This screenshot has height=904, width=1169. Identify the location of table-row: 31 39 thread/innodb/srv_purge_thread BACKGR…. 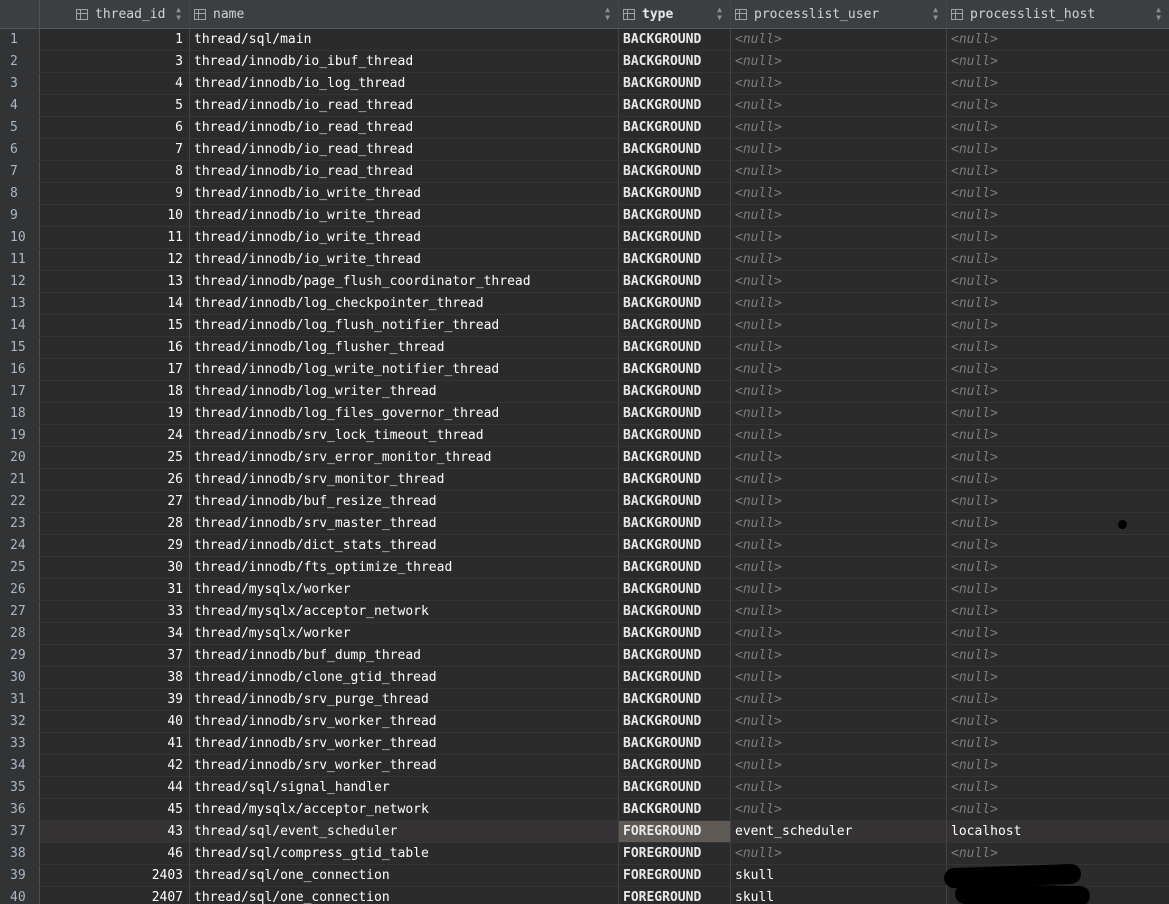
(584, 700).